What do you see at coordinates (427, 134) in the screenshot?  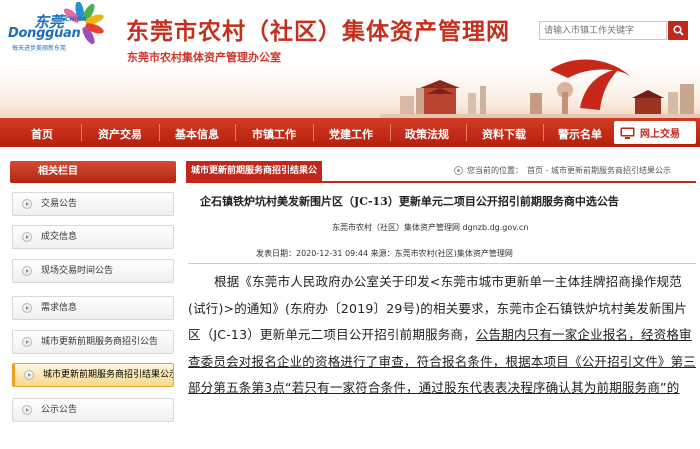 I see `nav-policies: 政策法规` at bounding box center [427, 134].